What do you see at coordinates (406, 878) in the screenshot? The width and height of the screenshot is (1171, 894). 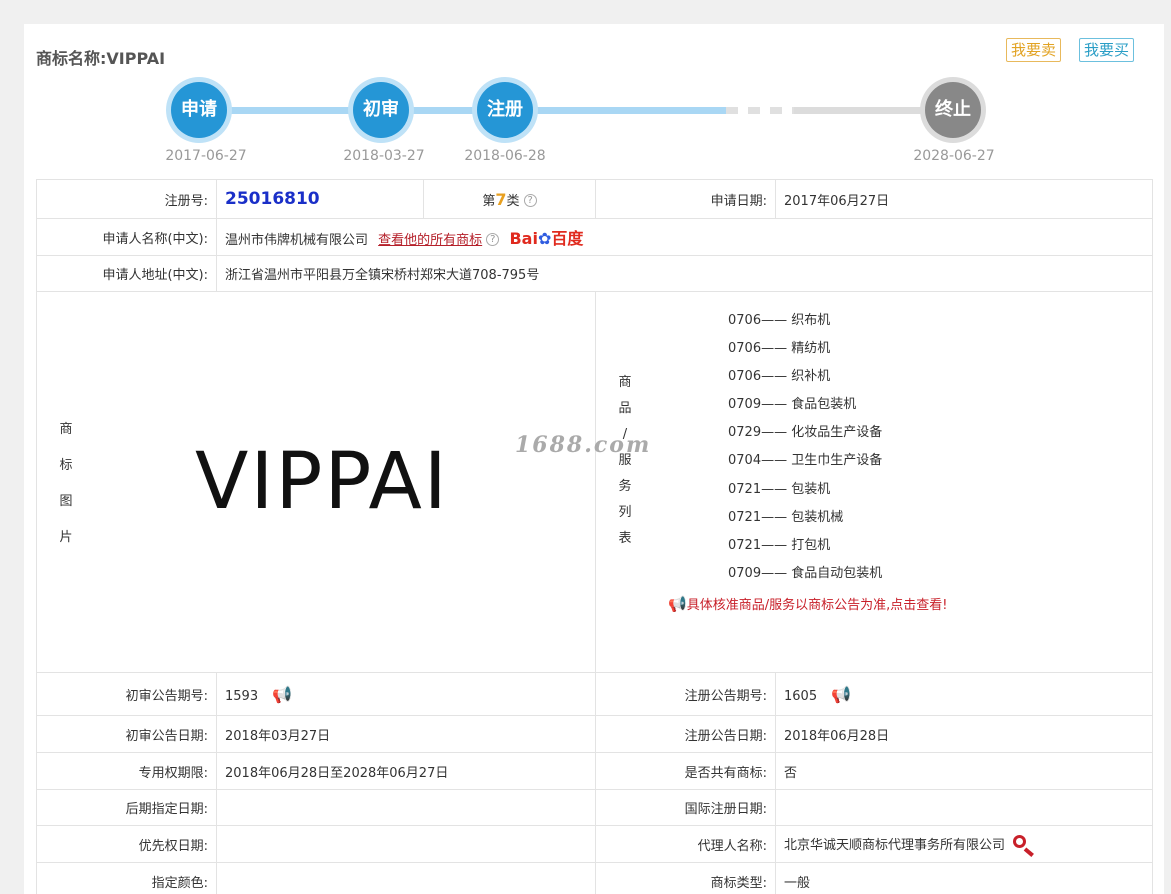 I see `color-value` at bounding box center [406, 878].